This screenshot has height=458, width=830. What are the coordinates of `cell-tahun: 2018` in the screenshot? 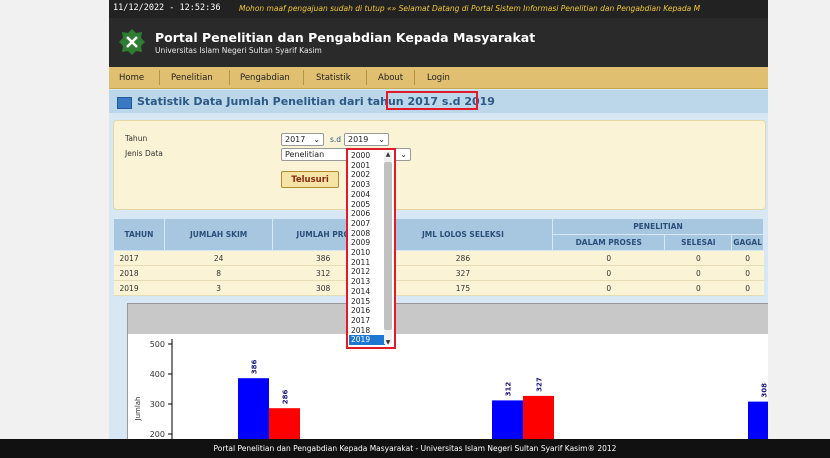 It's located at (139, 273).